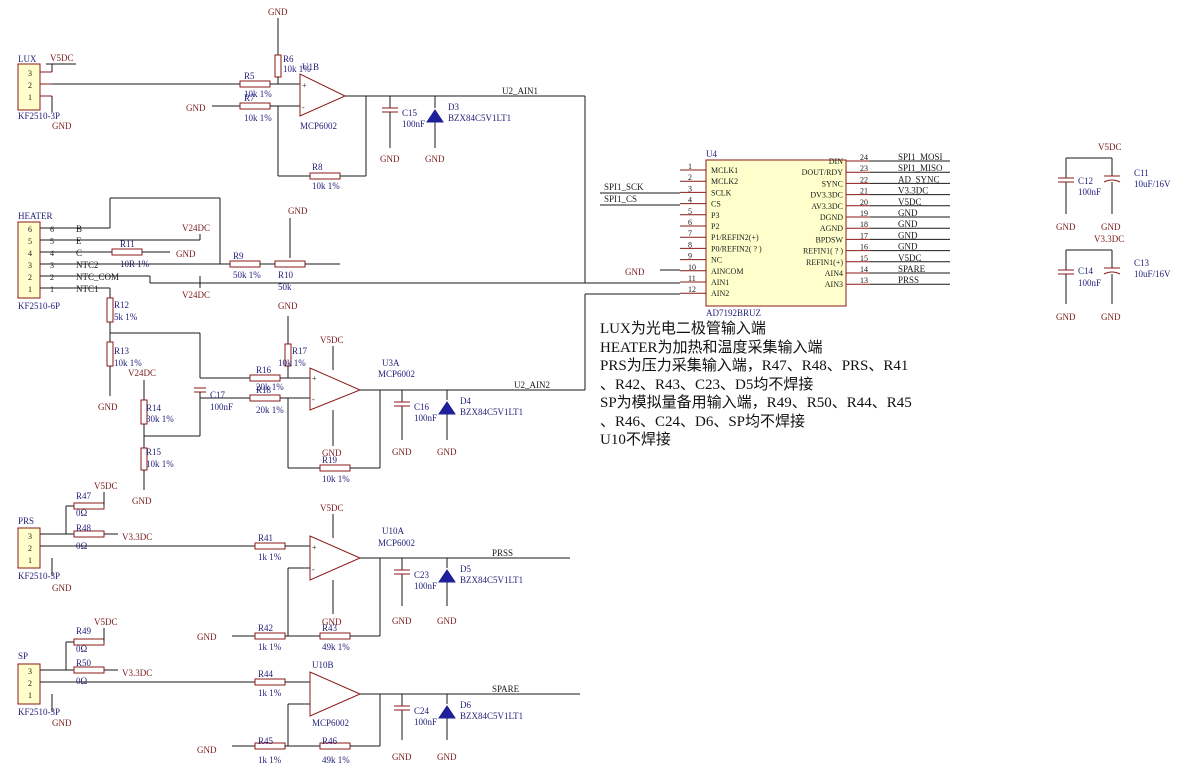  Describe the element at coordinates (1111, 227) in the screenshot. I see `c11-gnd: GND` at that location.